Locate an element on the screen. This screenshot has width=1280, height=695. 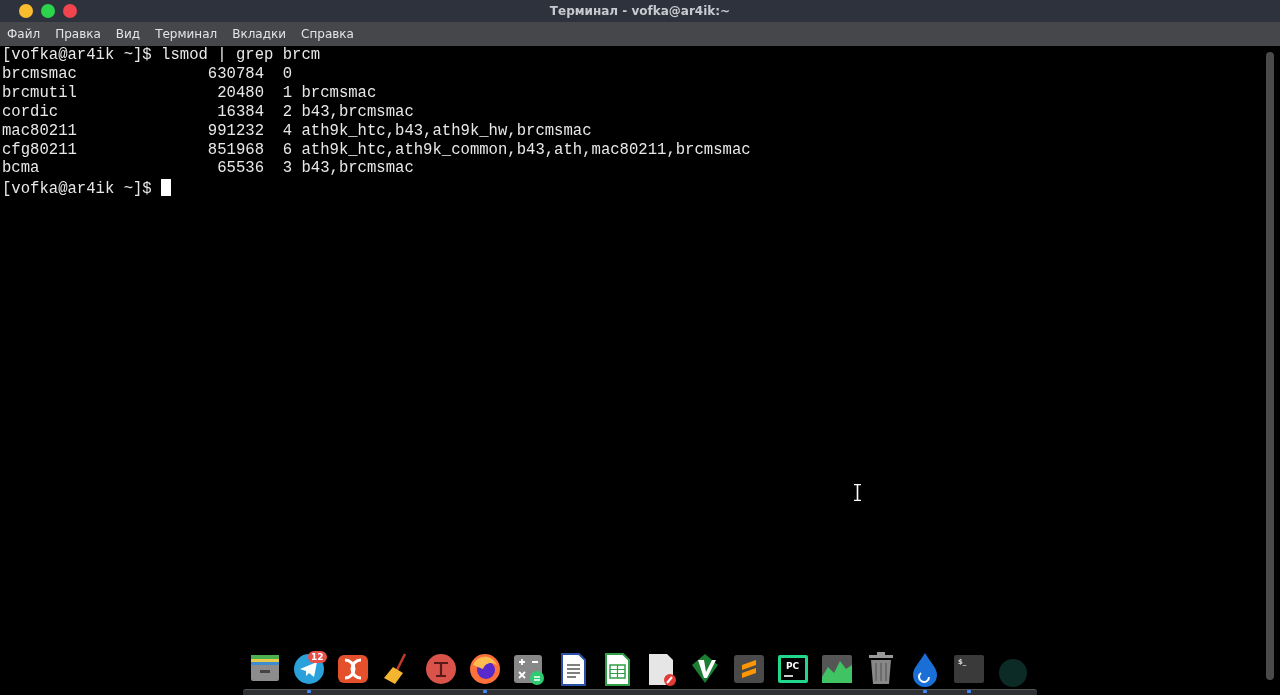
script-logo-icon is located at coordinates (441, 669).